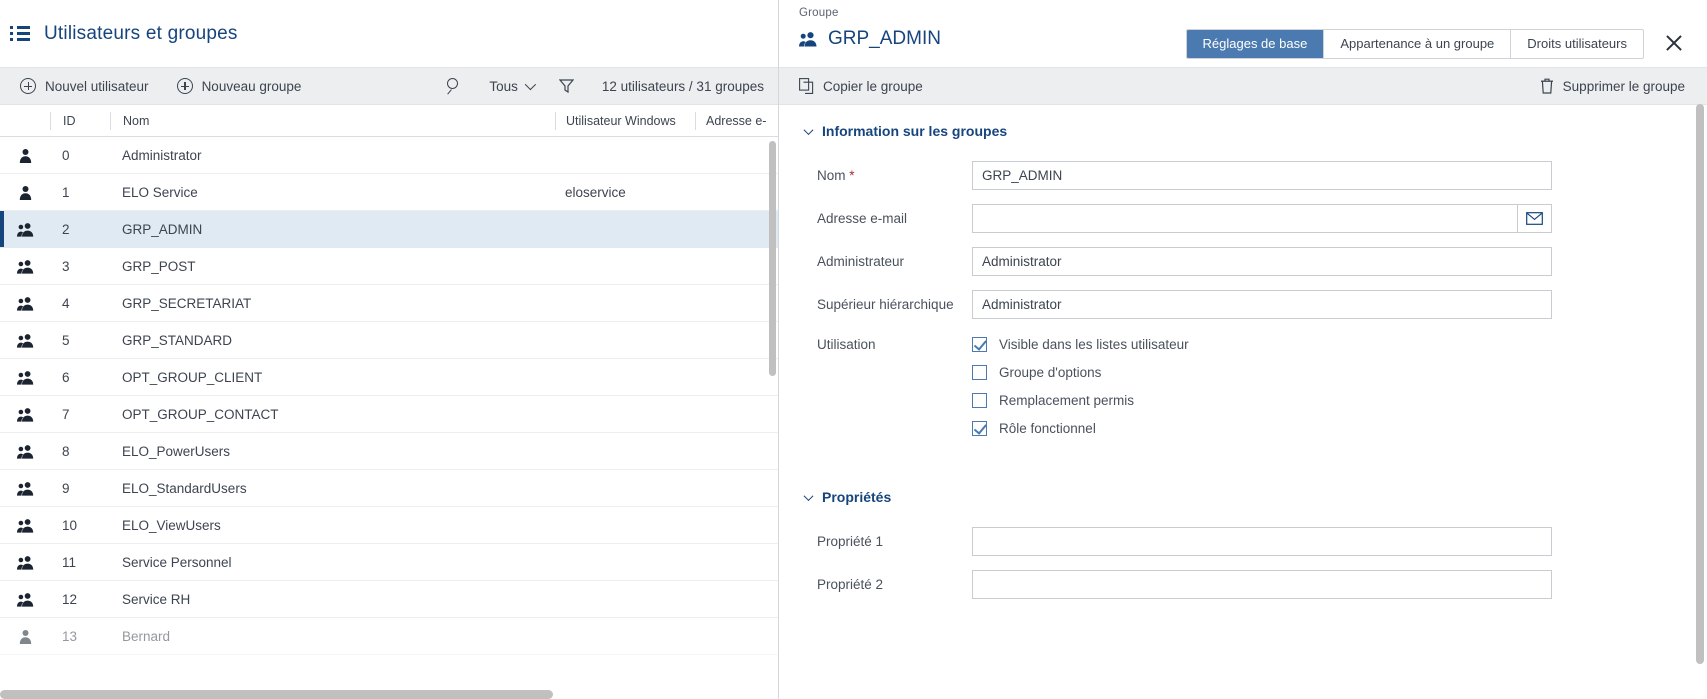 The height and width of the screenshot is (699, 1707). Describe the element at coordinates (389, 636) in the screenshot. I see `table-row: 13 Bernard` at that location.